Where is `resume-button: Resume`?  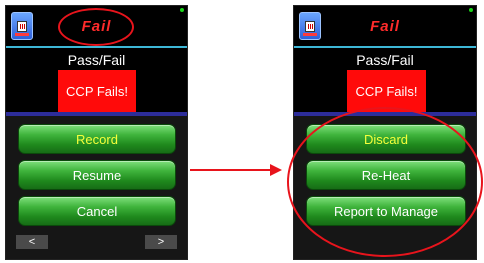
resume-button: Resume is located at coordinates (97, 175).